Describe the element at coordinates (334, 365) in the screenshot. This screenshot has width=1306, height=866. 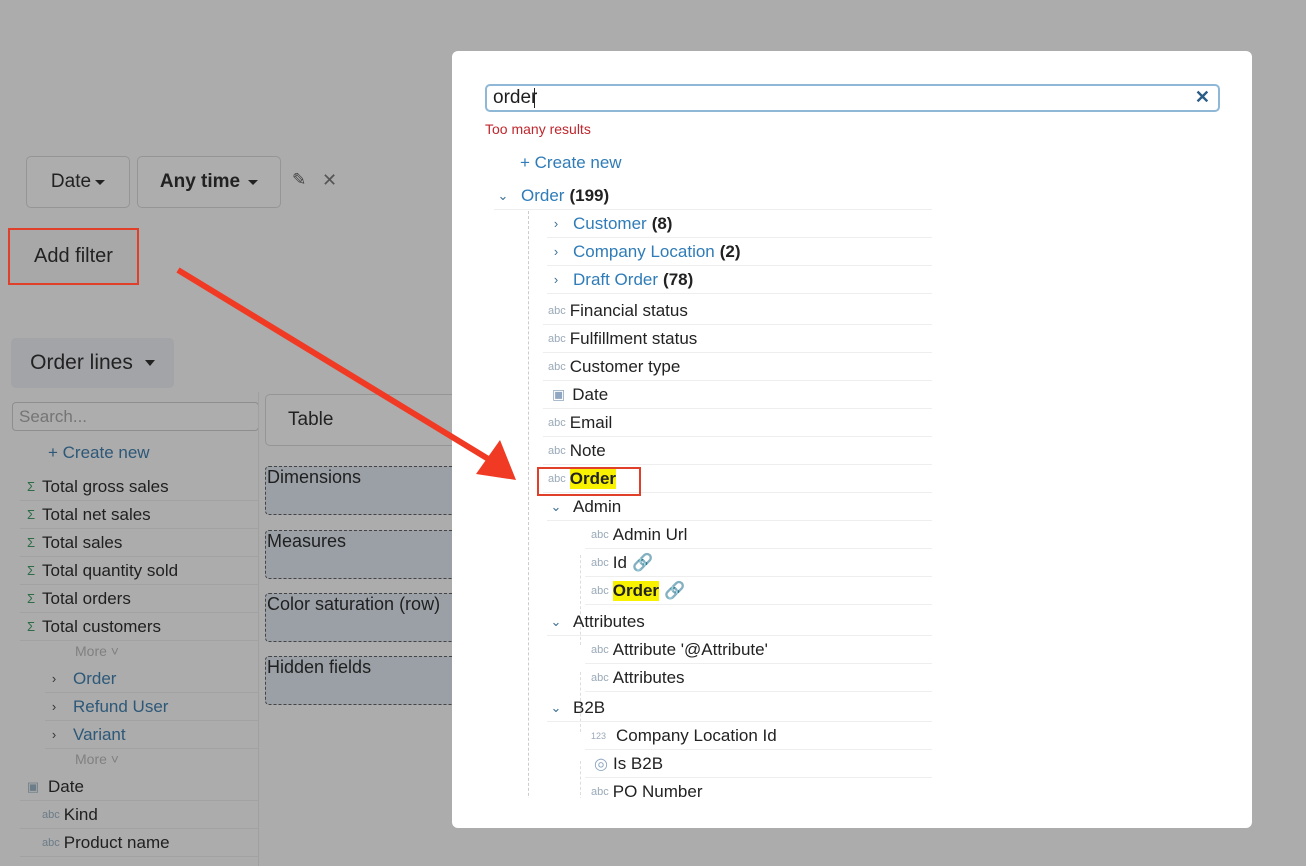
I see `arrow-shaft` at that location.